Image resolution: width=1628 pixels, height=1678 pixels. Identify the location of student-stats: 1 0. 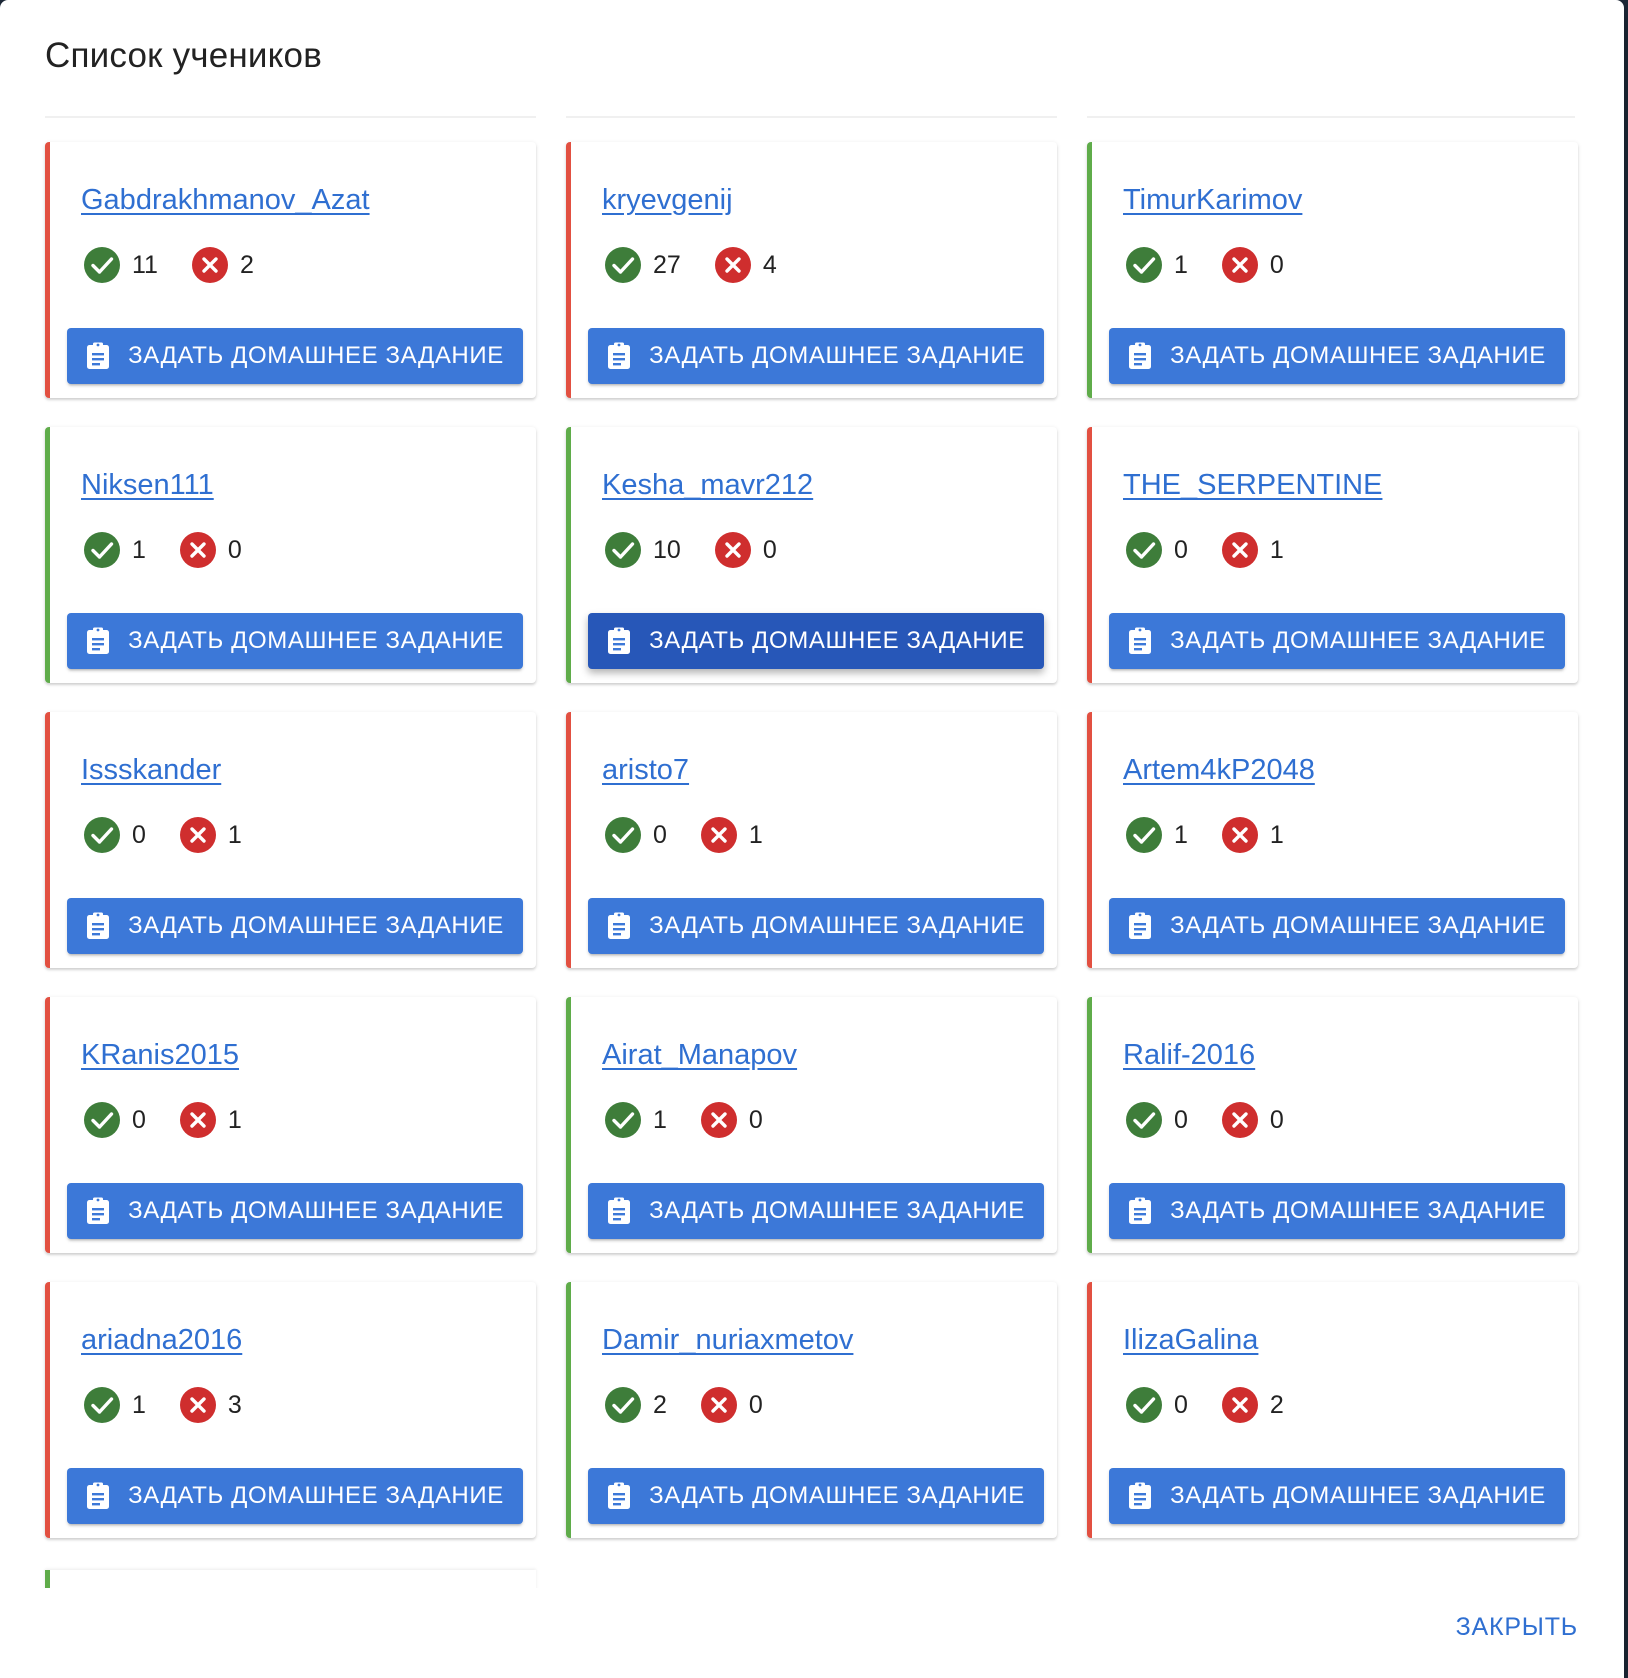
(1222, 265).